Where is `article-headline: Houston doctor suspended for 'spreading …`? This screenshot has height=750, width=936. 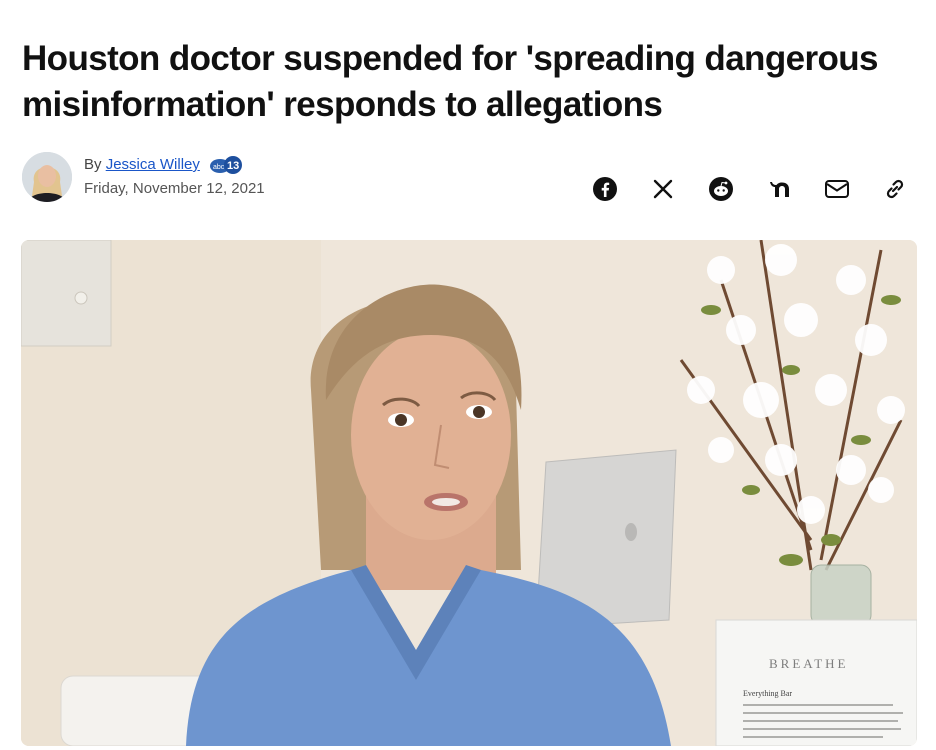 article-headline: Houston doctor suspended for 'spreading … is located at coordinates (450, 81).